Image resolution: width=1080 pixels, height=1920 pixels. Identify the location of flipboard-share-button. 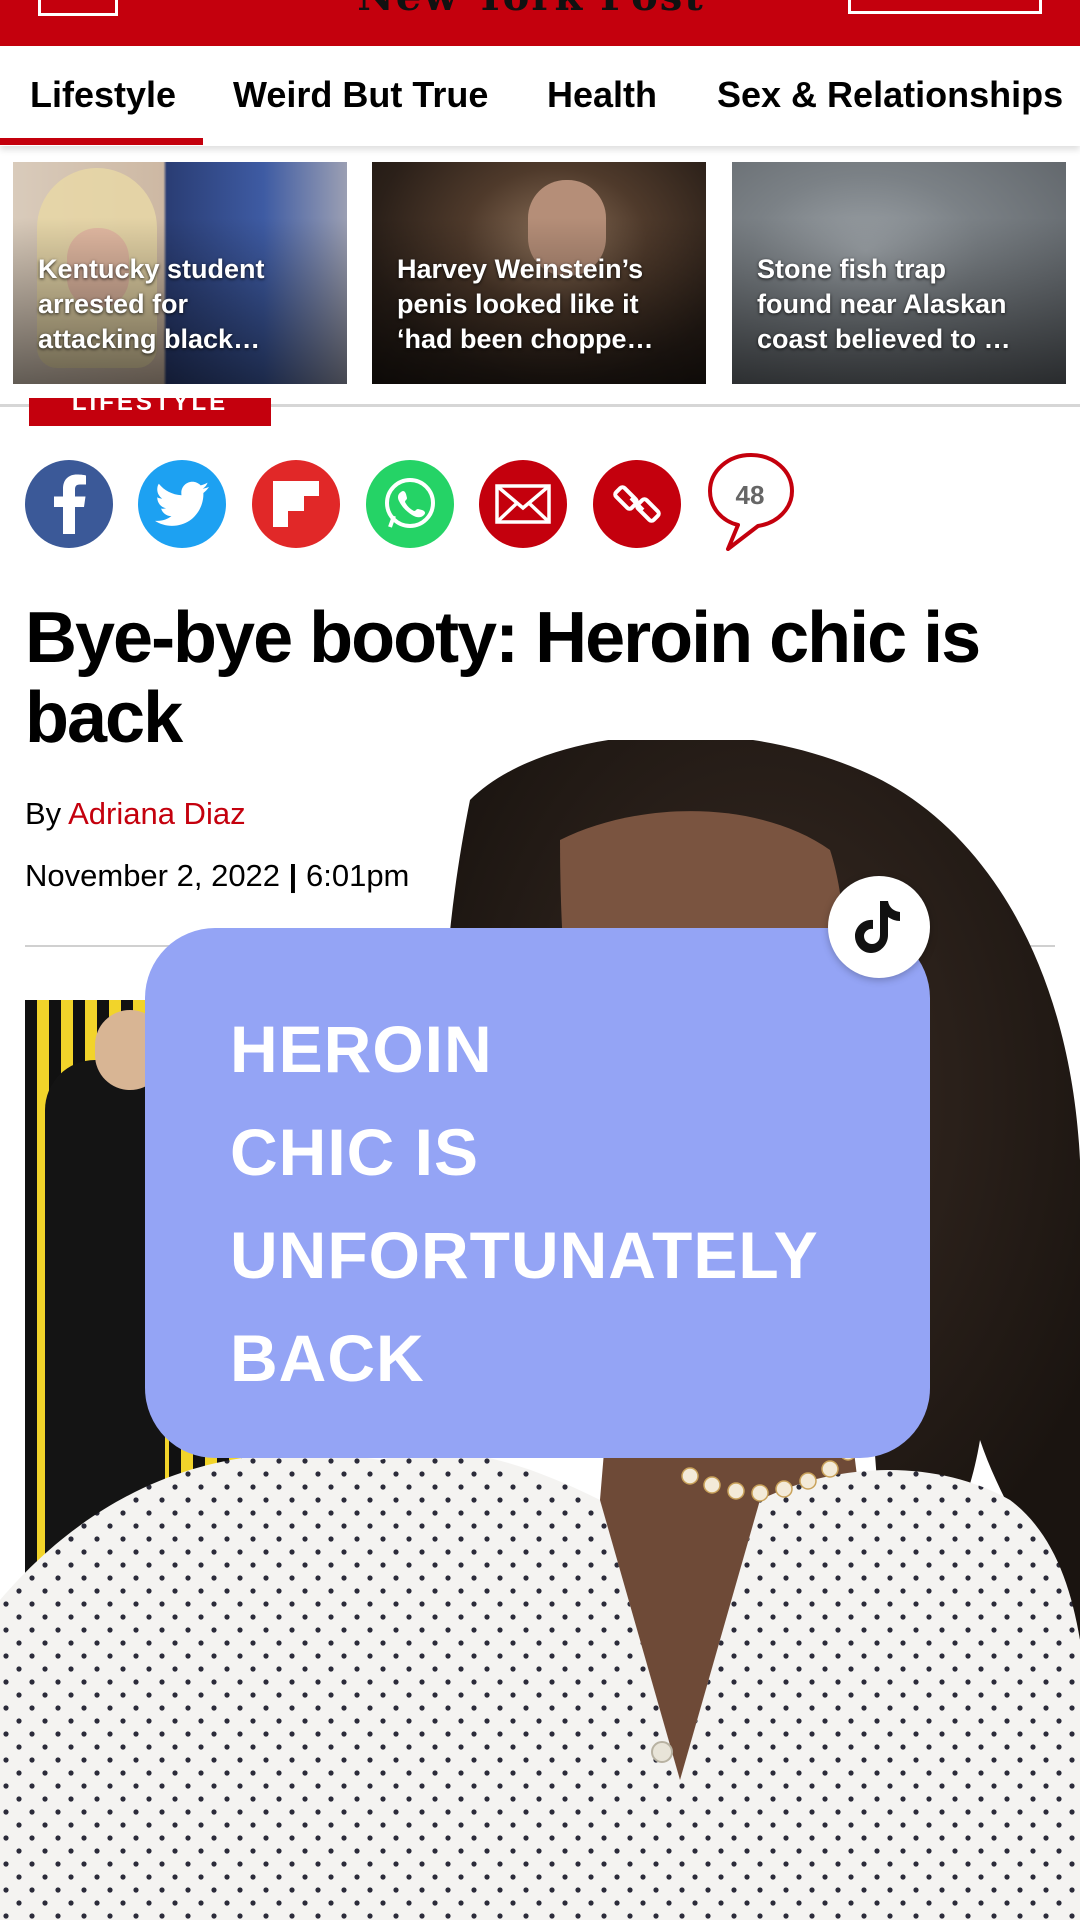
(296, 504).